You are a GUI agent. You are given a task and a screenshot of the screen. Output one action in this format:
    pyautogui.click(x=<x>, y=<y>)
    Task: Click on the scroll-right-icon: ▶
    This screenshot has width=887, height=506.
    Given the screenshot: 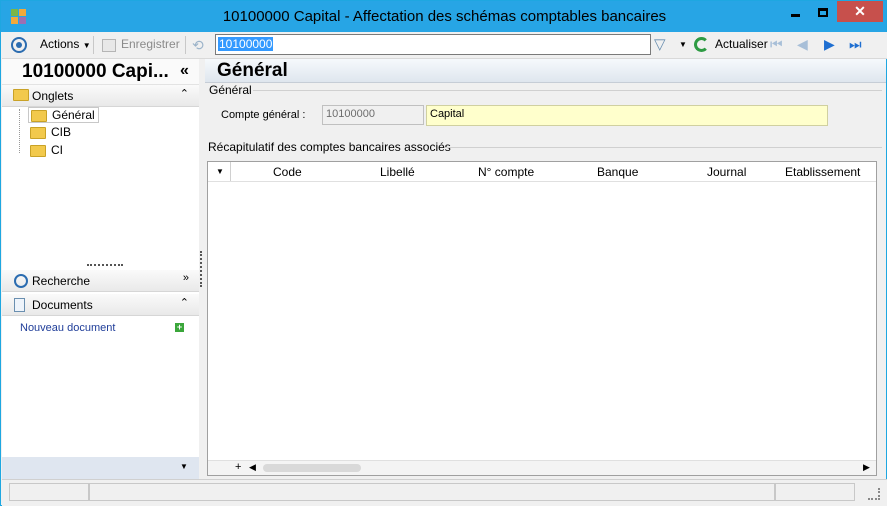 What is the action you would take?
    pyautogui.click(x=866, y=467)
    